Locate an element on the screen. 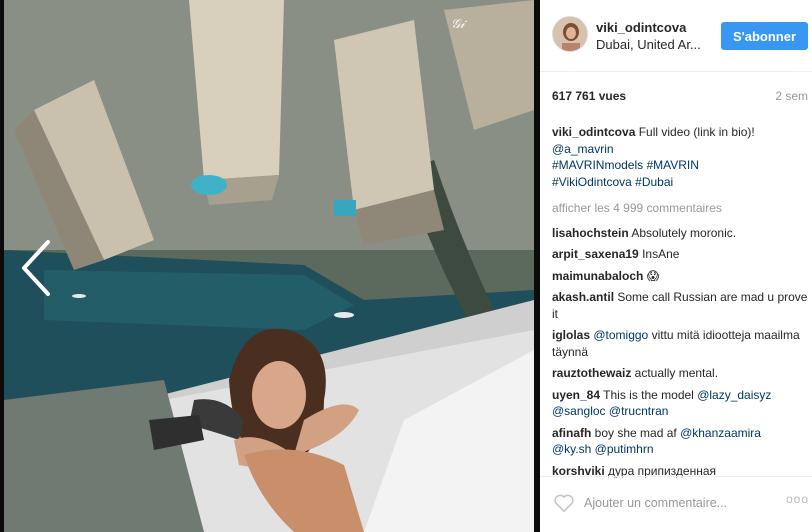 This screenshot has width=812, height=532. comment-text: actually mental. is located at coordinates (675, 373).